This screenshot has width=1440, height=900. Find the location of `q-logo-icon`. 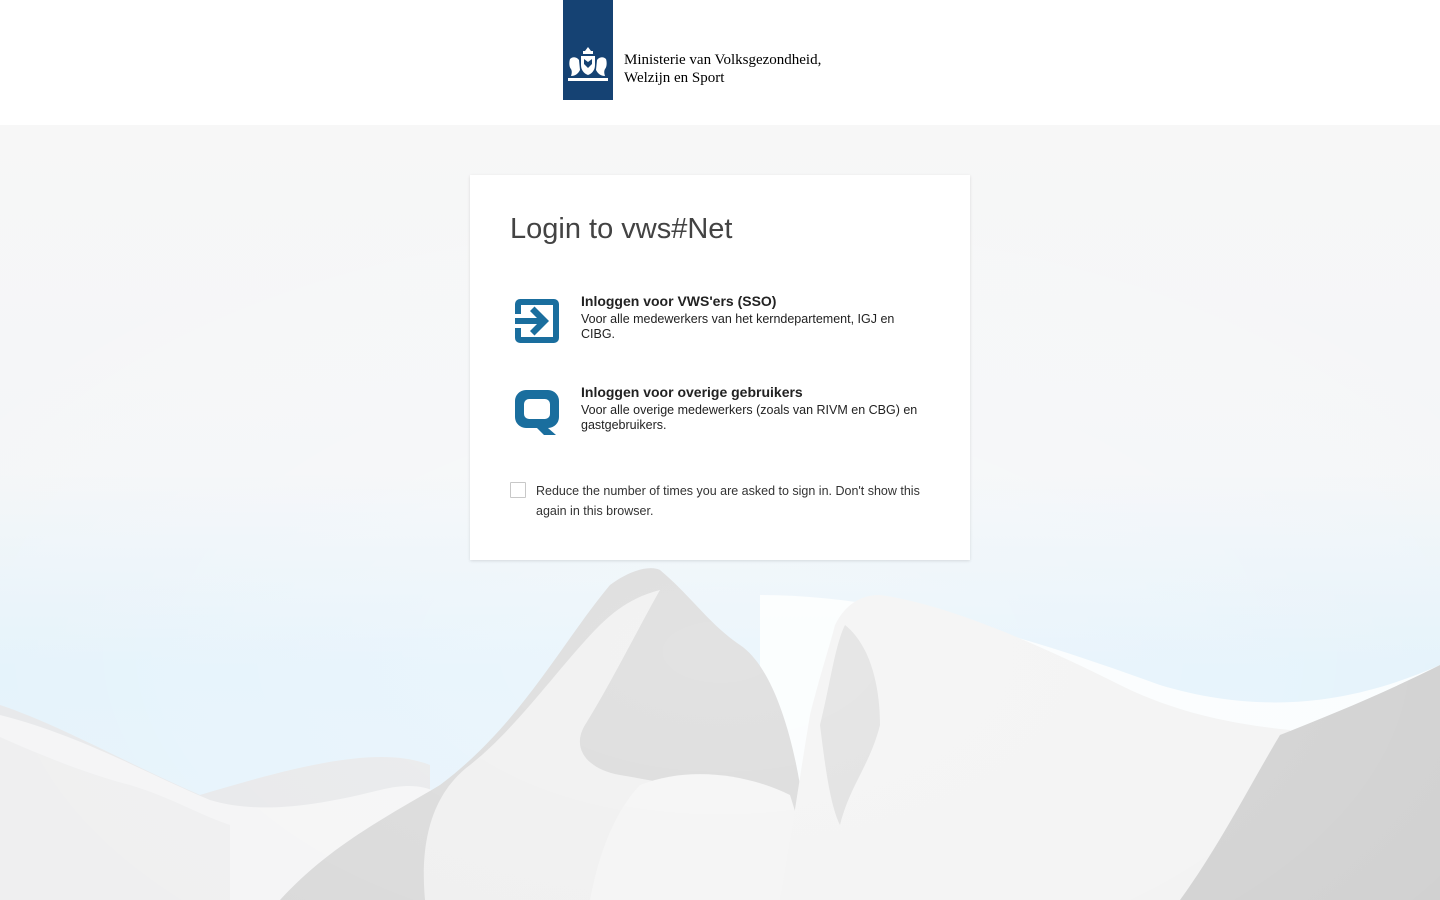

q-logo-icon is located at coordinates (537, 412).